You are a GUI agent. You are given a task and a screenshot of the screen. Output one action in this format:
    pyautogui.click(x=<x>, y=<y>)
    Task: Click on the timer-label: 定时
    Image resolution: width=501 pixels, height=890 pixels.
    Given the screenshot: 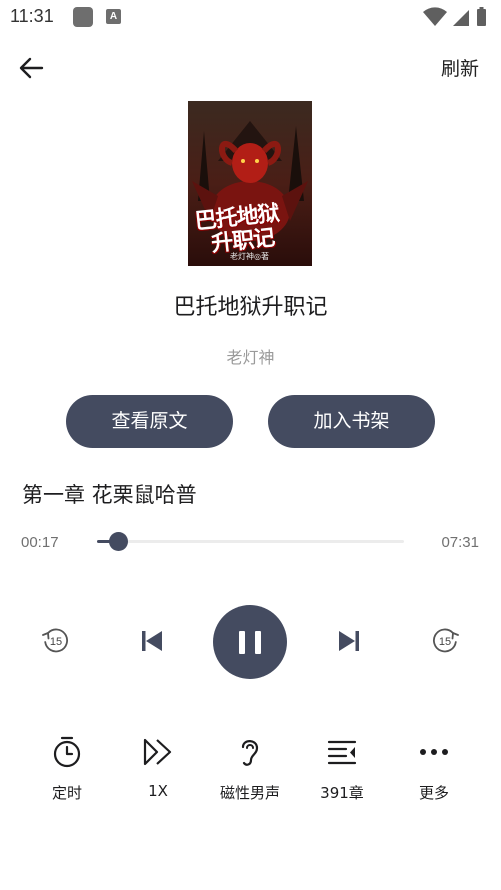 What is the action you would take?
    pyautogui.click(x=66, y=793)
    